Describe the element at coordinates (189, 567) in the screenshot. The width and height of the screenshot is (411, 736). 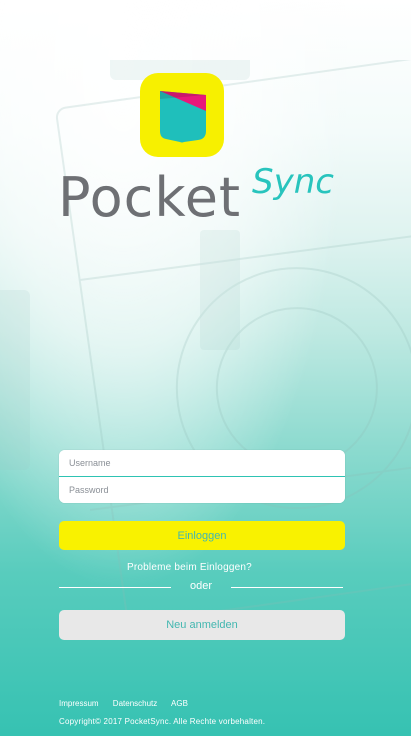
I see `login-problems-link: Probleme beim Einloggen?` at that location.